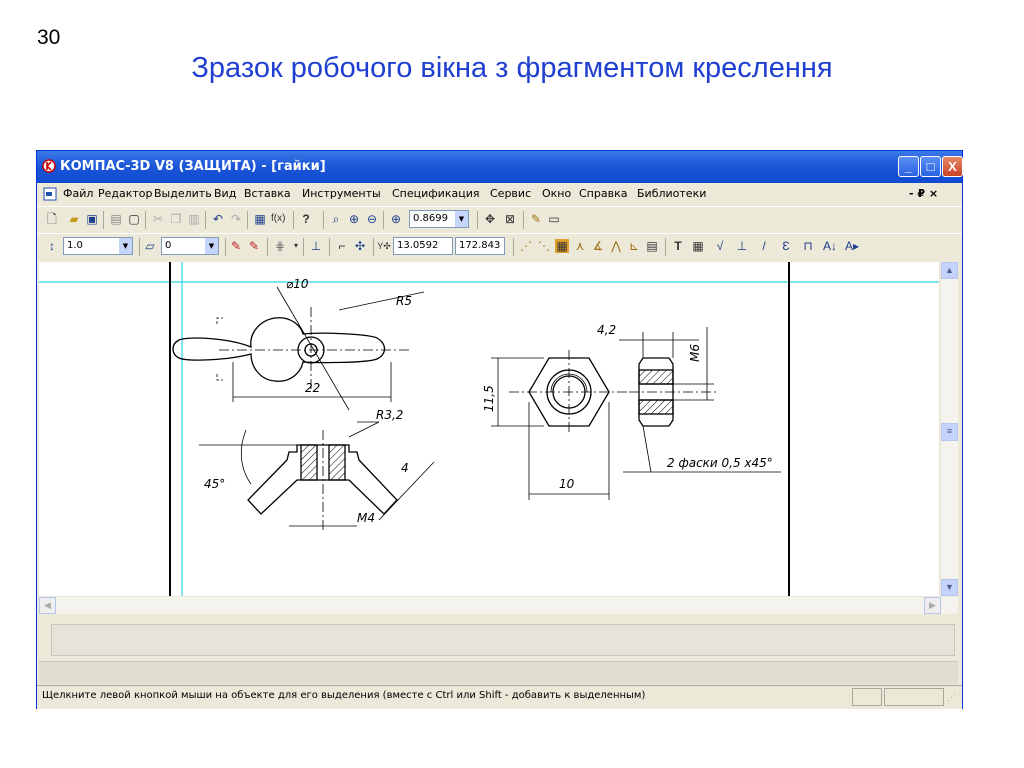 This screenshot has width=1024, height=768. Describe the element at coordinates (652, 246) in the screenshot. I see `snap-settings-icon: ▤` at that location.